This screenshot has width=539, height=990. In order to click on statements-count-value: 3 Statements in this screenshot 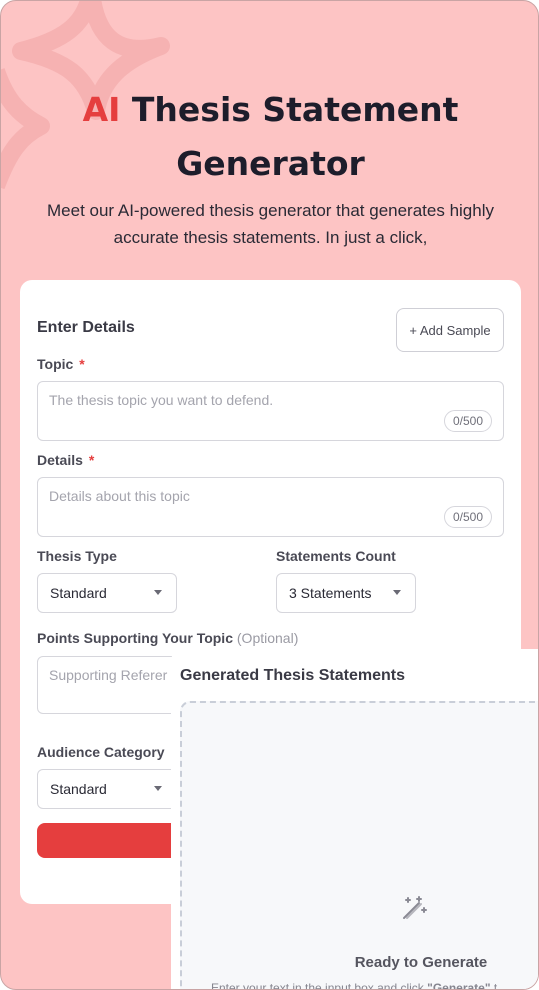, I will do `click(330, 593)`.